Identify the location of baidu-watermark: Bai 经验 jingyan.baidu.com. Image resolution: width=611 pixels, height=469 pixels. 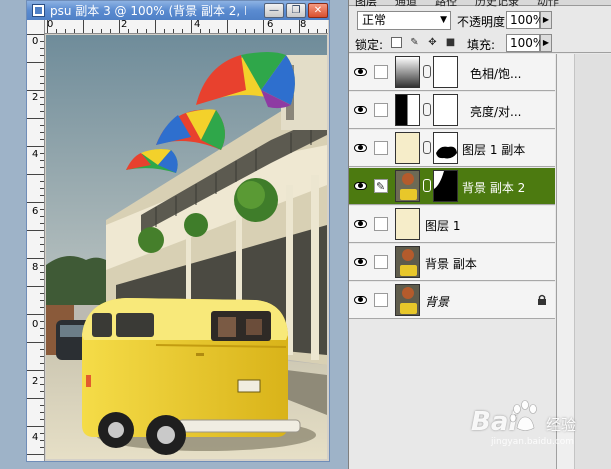
(541, 425).